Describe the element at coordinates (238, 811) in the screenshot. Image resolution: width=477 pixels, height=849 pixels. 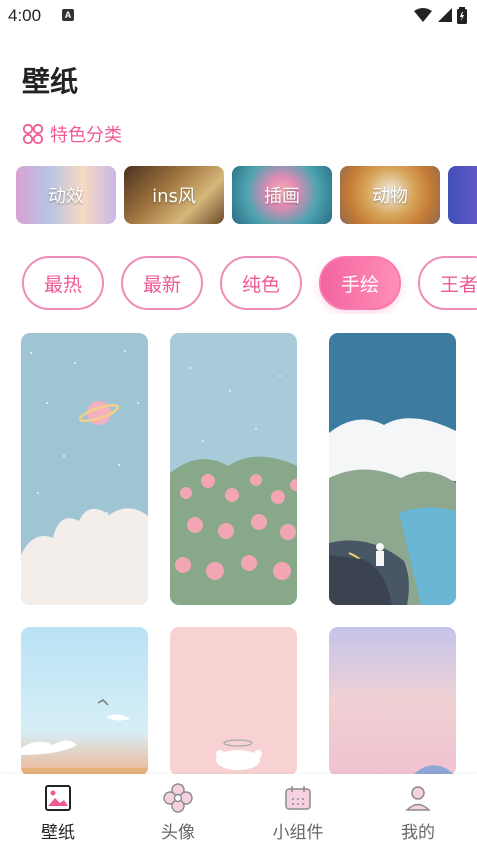
I see `bottom-navigation: 壁纸 头像 小组件 我的` at that location.